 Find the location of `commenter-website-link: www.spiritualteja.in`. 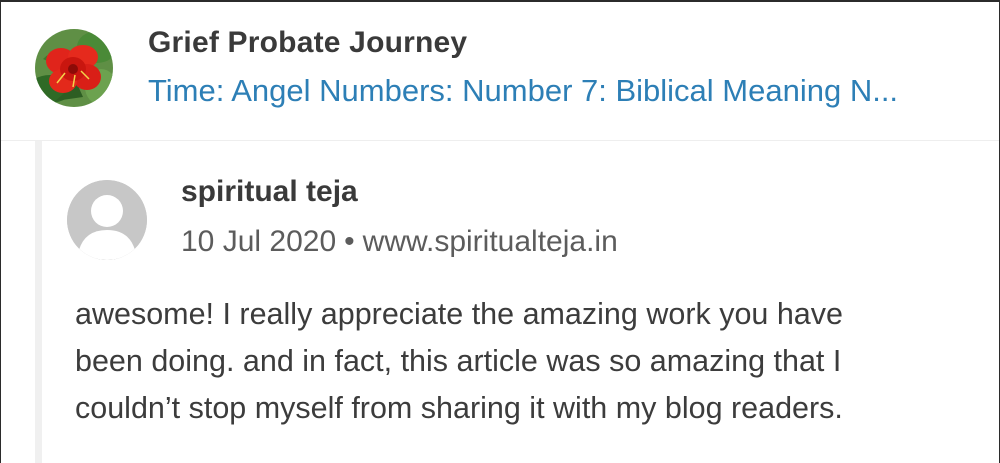

commenter-website-link: www.spiritualteja.in is located at coordinates (490, 241).